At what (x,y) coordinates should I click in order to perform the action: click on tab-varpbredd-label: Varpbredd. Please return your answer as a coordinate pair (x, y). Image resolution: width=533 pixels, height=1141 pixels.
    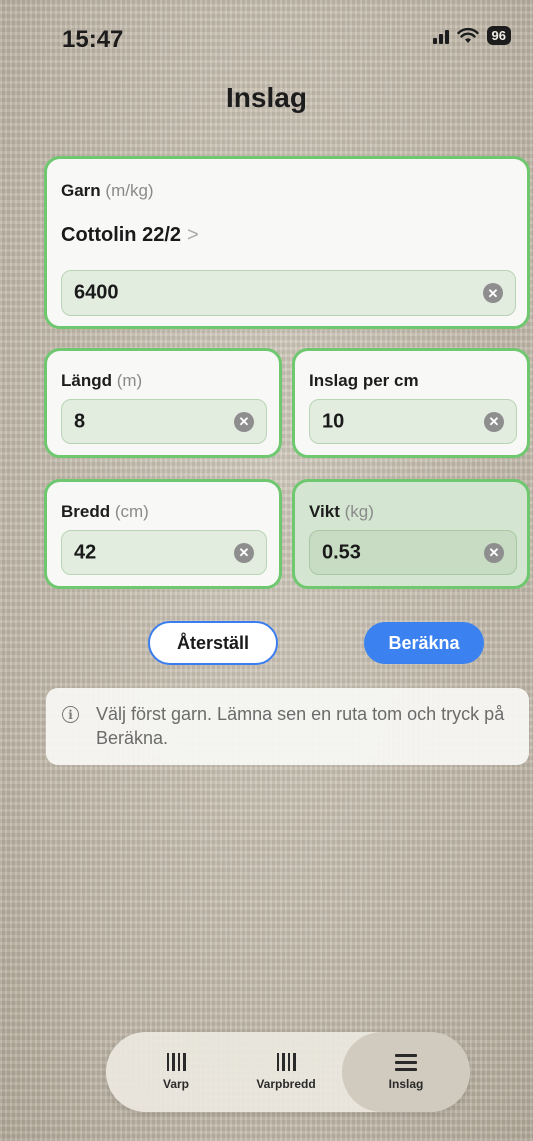
    Looking at the image, I should click on (286, 1084).